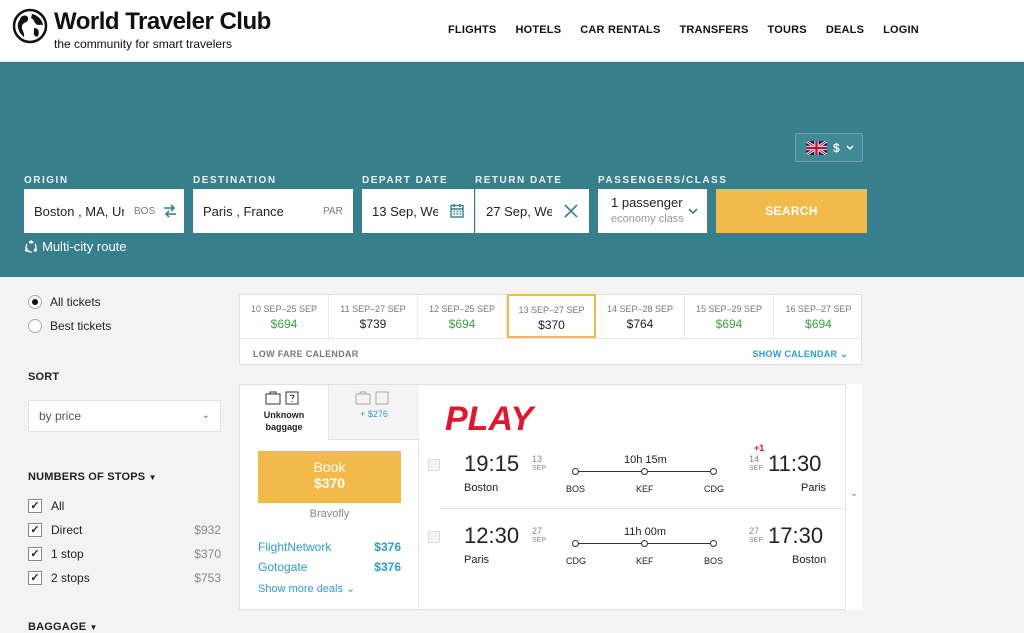 The height and width of the screenshot is (633, 1024). I want to click on calendar-cell: 15 SEP–29 SEP $694, so click(729, 316).